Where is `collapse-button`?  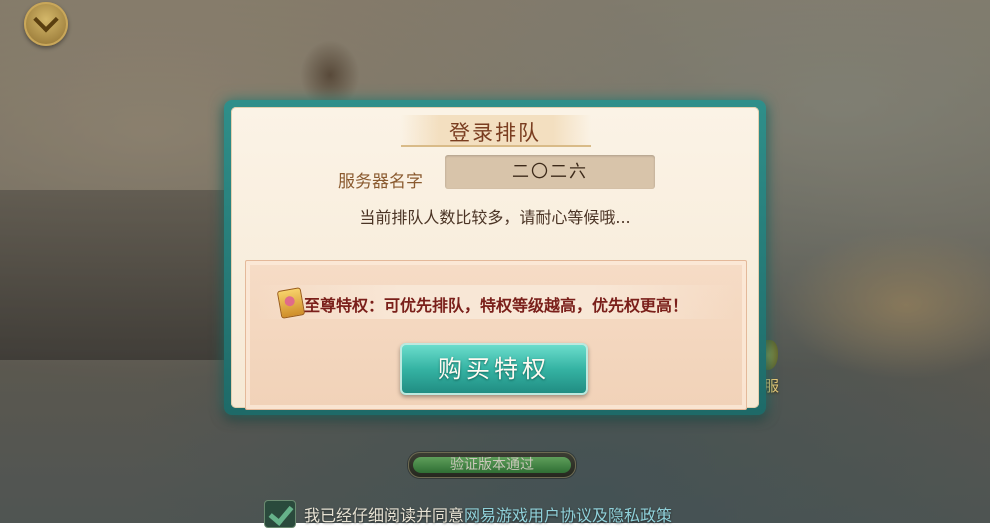
collapse-button is located at coordinates (46, 24).